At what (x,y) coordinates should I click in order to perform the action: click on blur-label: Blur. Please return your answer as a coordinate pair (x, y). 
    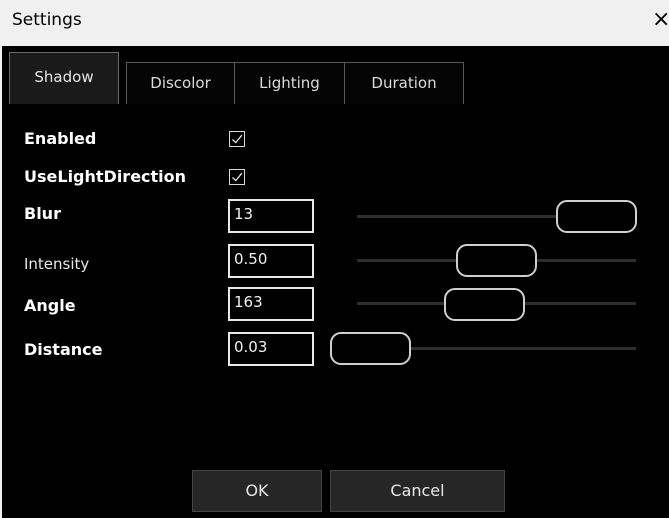
    Looking at the image, I should click on (42, 213).